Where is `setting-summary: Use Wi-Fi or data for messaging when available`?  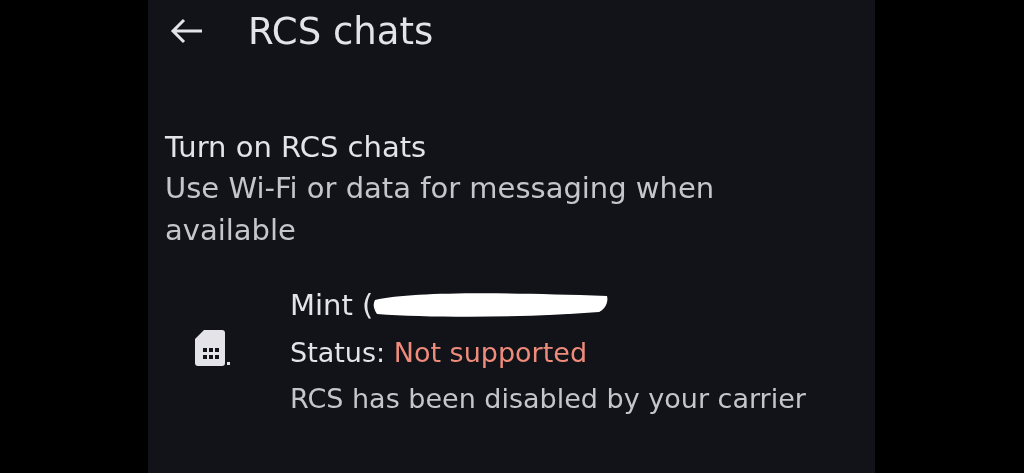 setting-summary: Use Wi-Fi or data for messaging when available is located at coordinates (440, 209).